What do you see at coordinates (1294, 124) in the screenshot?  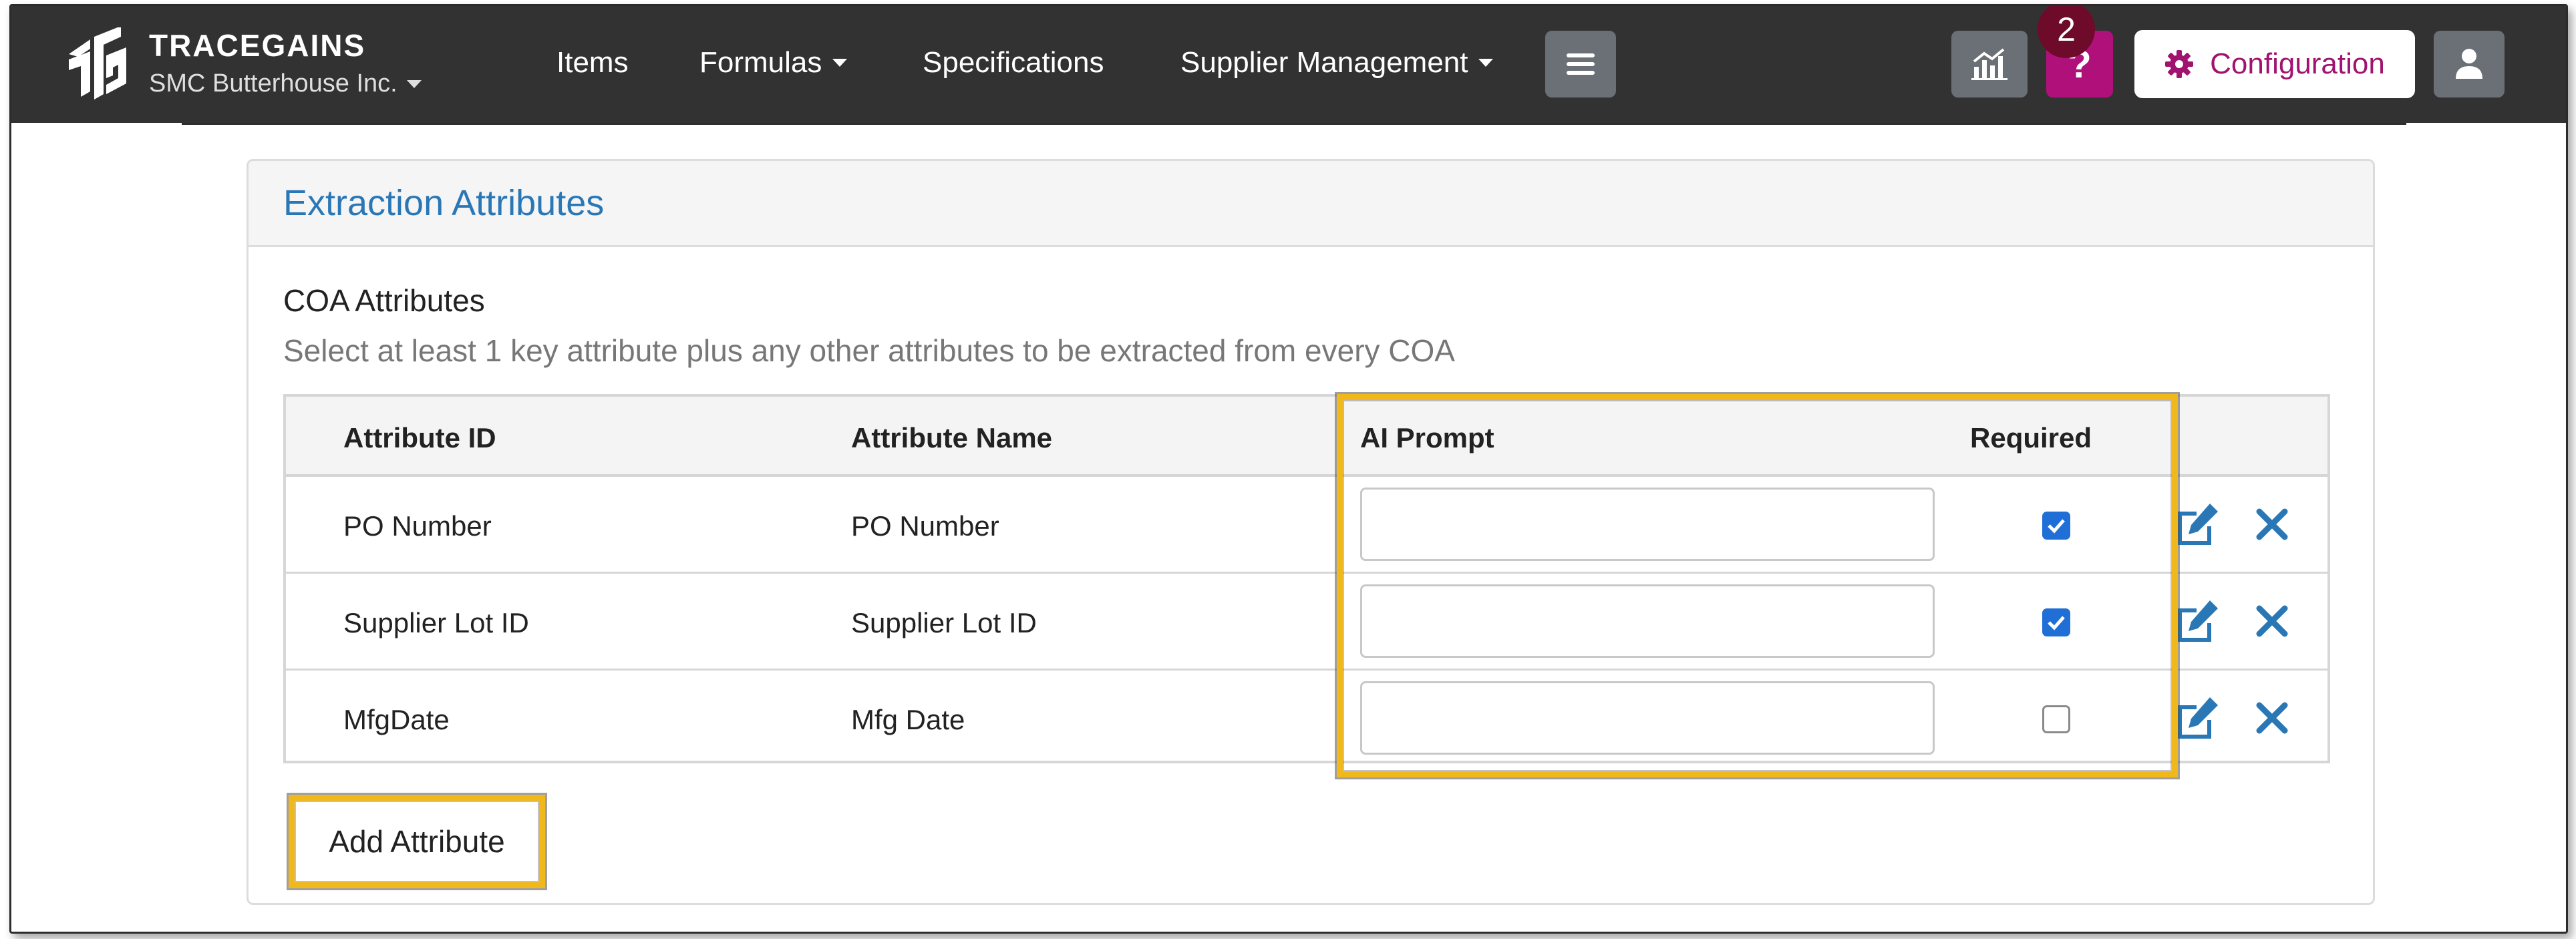 I see `navbar-divider` at bounding box center [1294, 124].